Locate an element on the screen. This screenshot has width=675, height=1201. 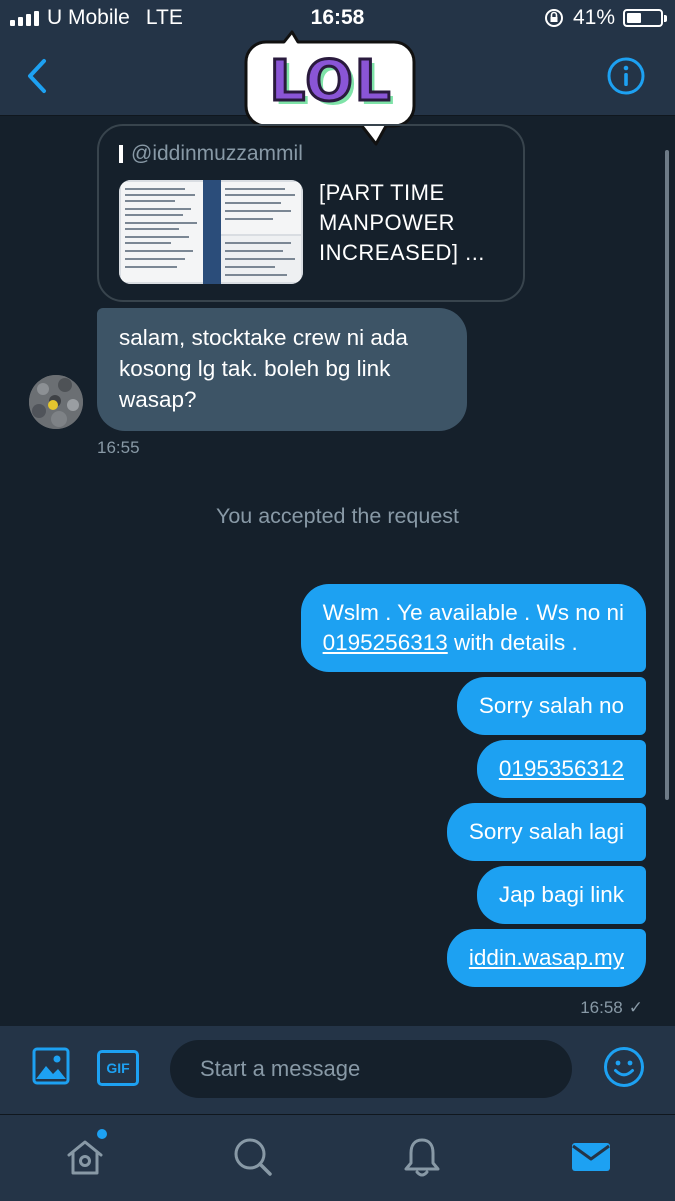
tab-search is located at coordinates (253, 1157).